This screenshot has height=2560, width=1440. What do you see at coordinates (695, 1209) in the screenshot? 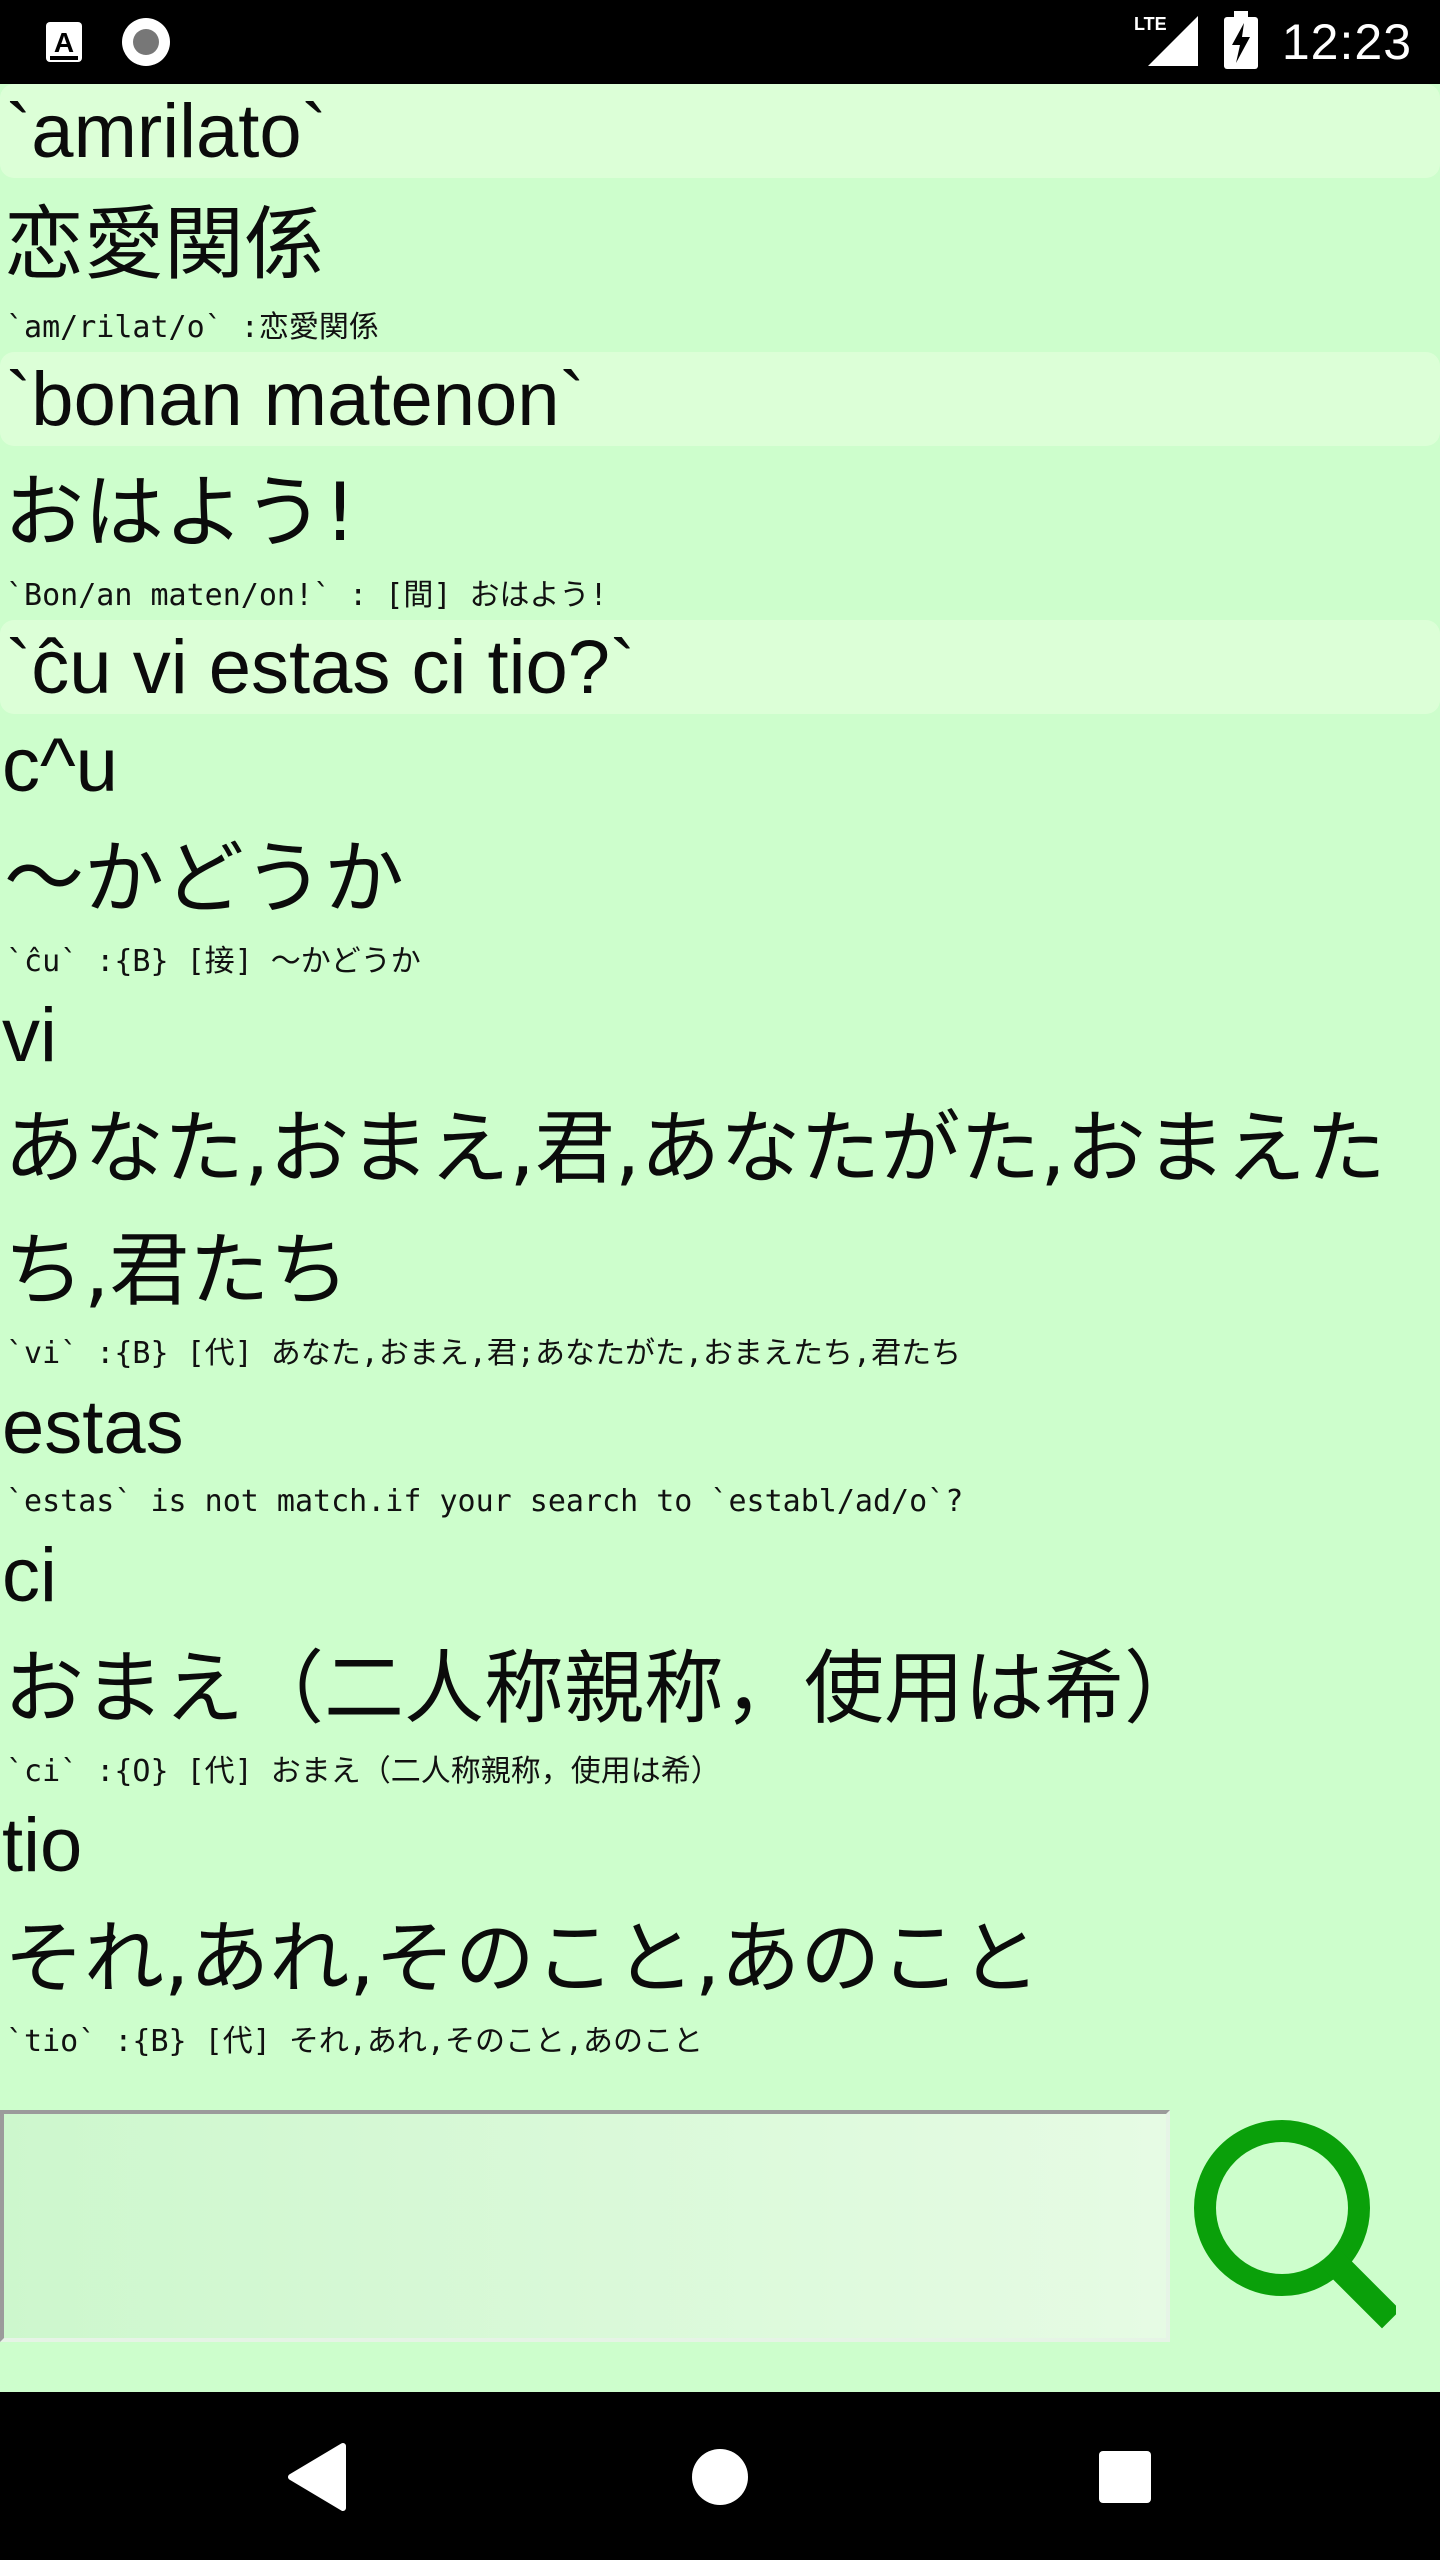
I see `meaning: あなた,おまえ,君,あなたがた,おまえたち,君たち` at bounding box center [695, 1209].